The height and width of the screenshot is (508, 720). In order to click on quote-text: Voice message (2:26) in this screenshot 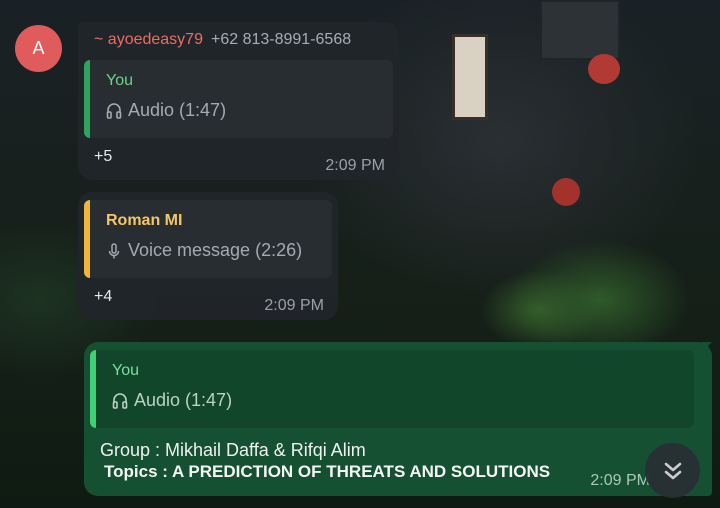, I will do `click(215, 250)`.